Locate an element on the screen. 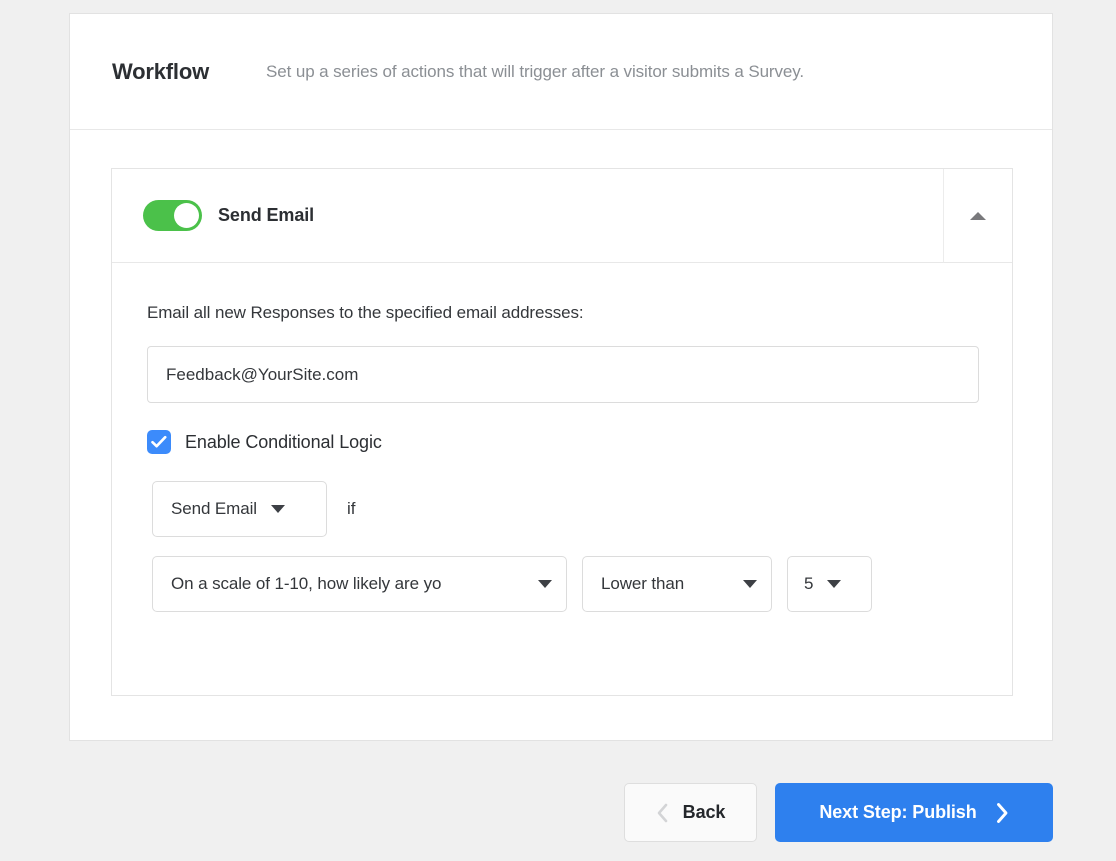 The image size is (1116, 861). toggle-knob is located at coordinates (186, 215).